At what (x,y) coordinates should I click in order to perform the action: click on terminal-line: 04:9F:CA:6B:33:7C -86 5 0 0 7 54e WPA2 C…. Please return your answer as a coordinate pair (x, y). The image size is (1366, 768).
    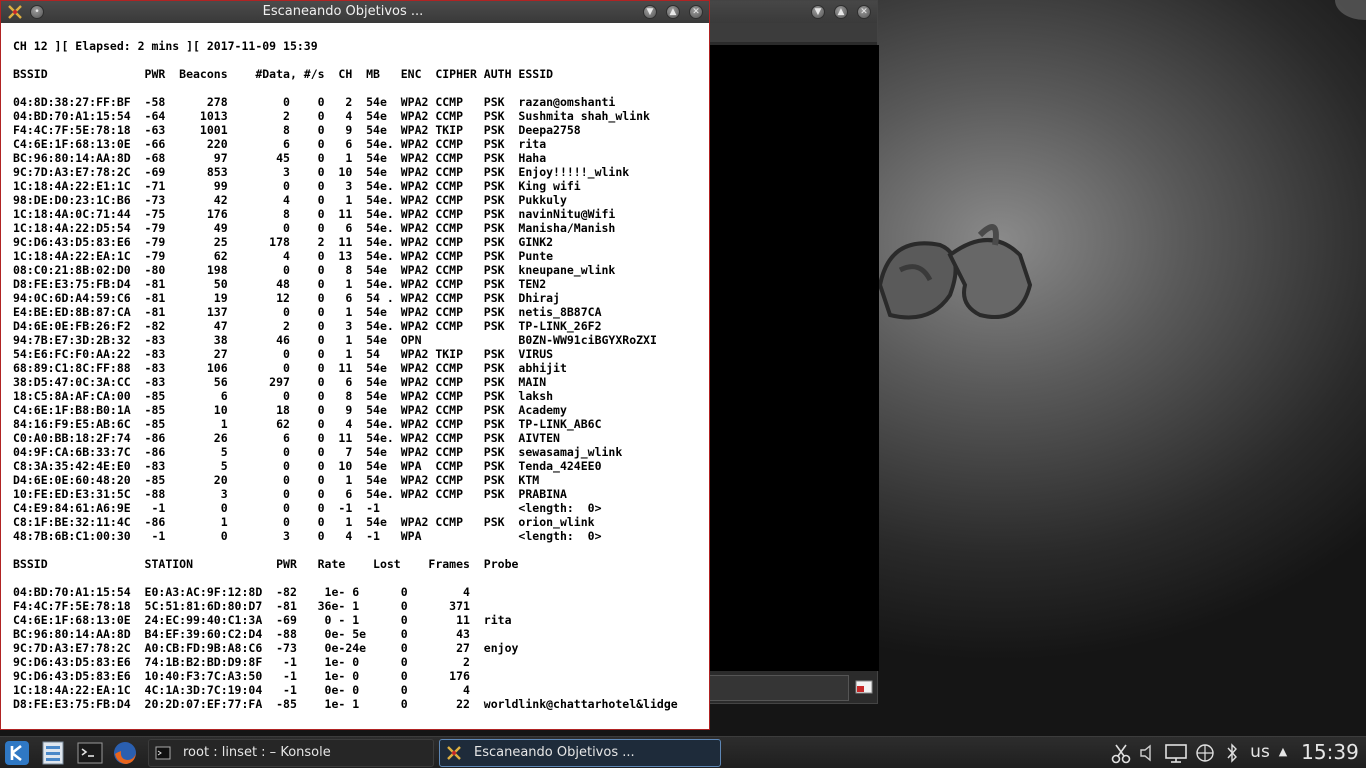
    Looking at the image, I should click on (318, 452).